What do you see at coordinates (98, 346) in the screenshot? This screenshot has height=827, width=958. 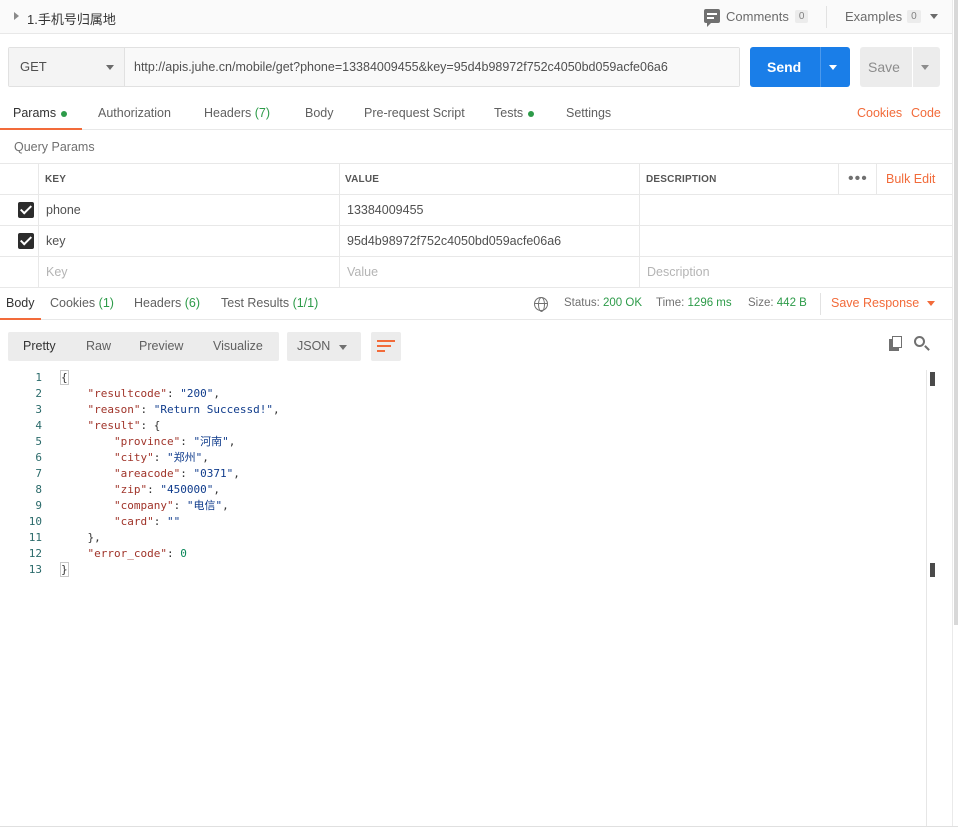 I see `view-raw-button: Raw` at bounding box center [98, 346].